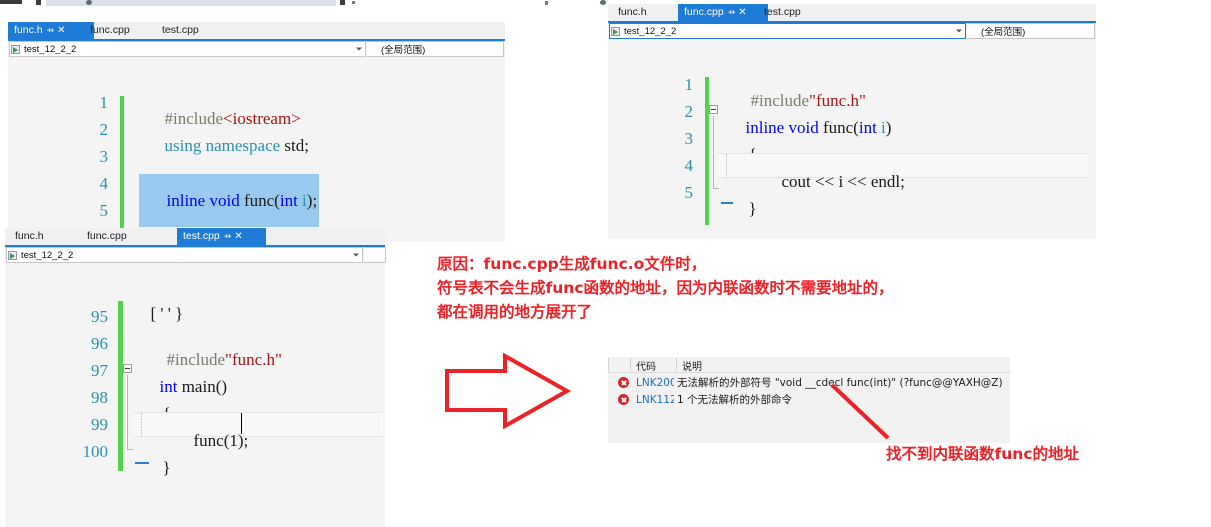  What do you see at coordinates (689, 165) in the screenshot?
I see `line-number: 4` at bounding box center [689, 165].